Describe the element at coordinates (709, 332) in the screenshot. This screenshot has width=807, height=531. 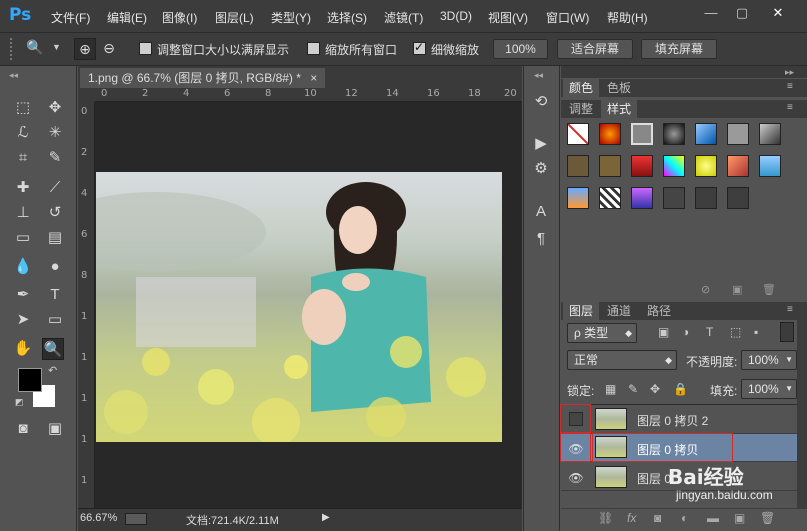
I see `filter-type-icon: T` at that location.